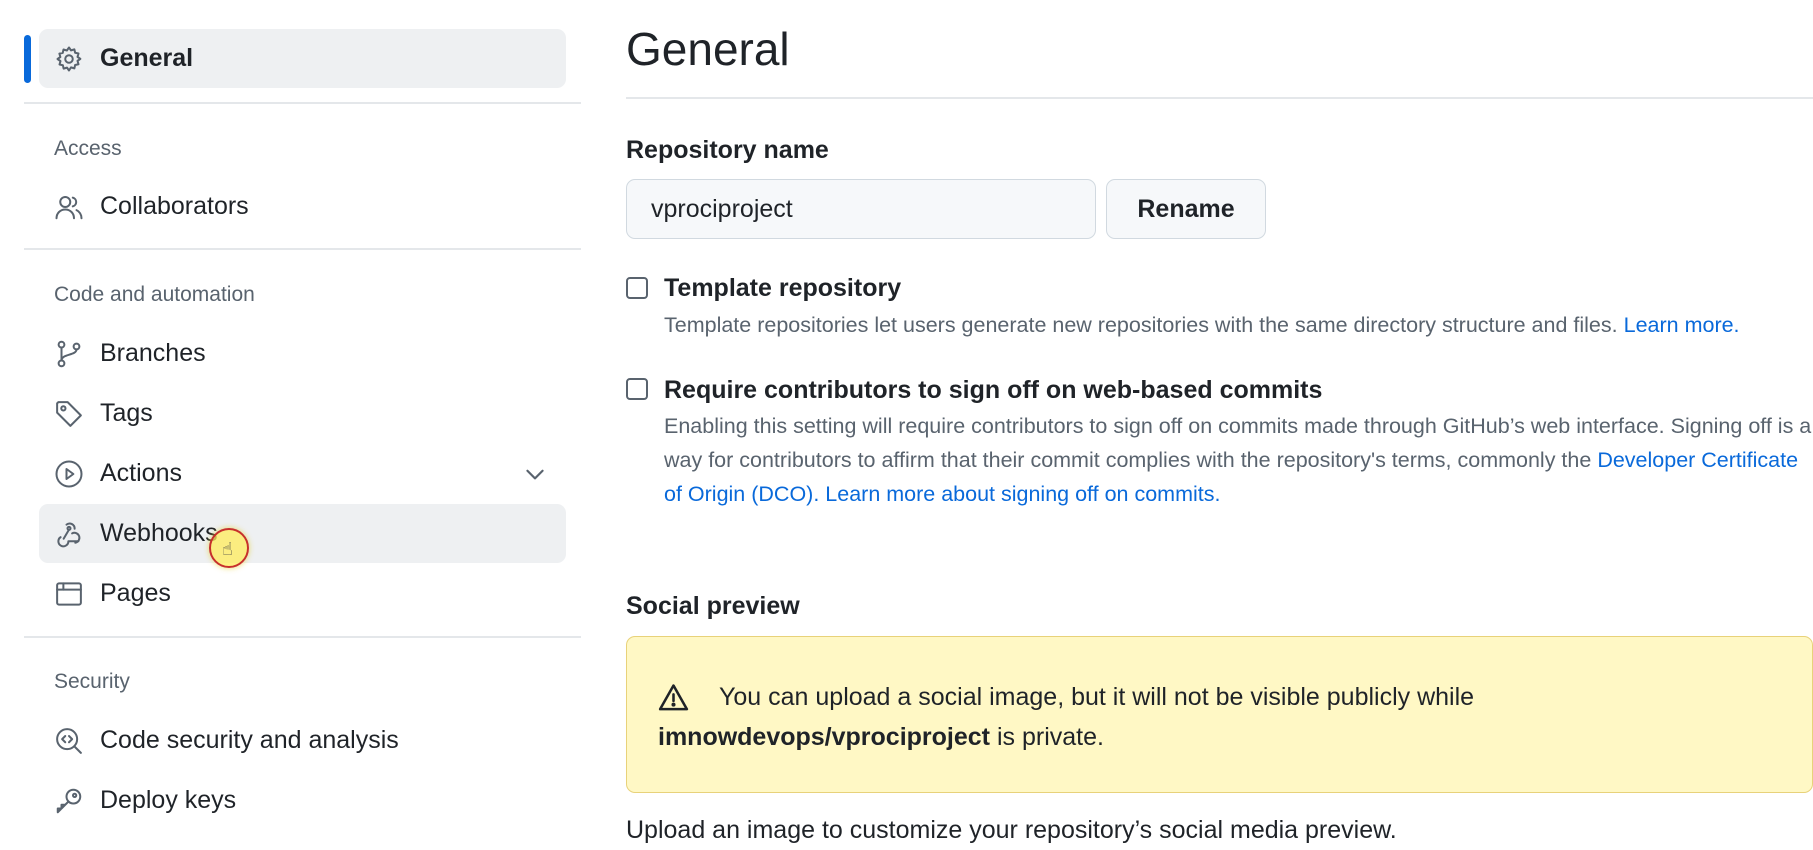 This screenshot has width=1813, height=850. I want to click on key-icon, so click(69, 801).